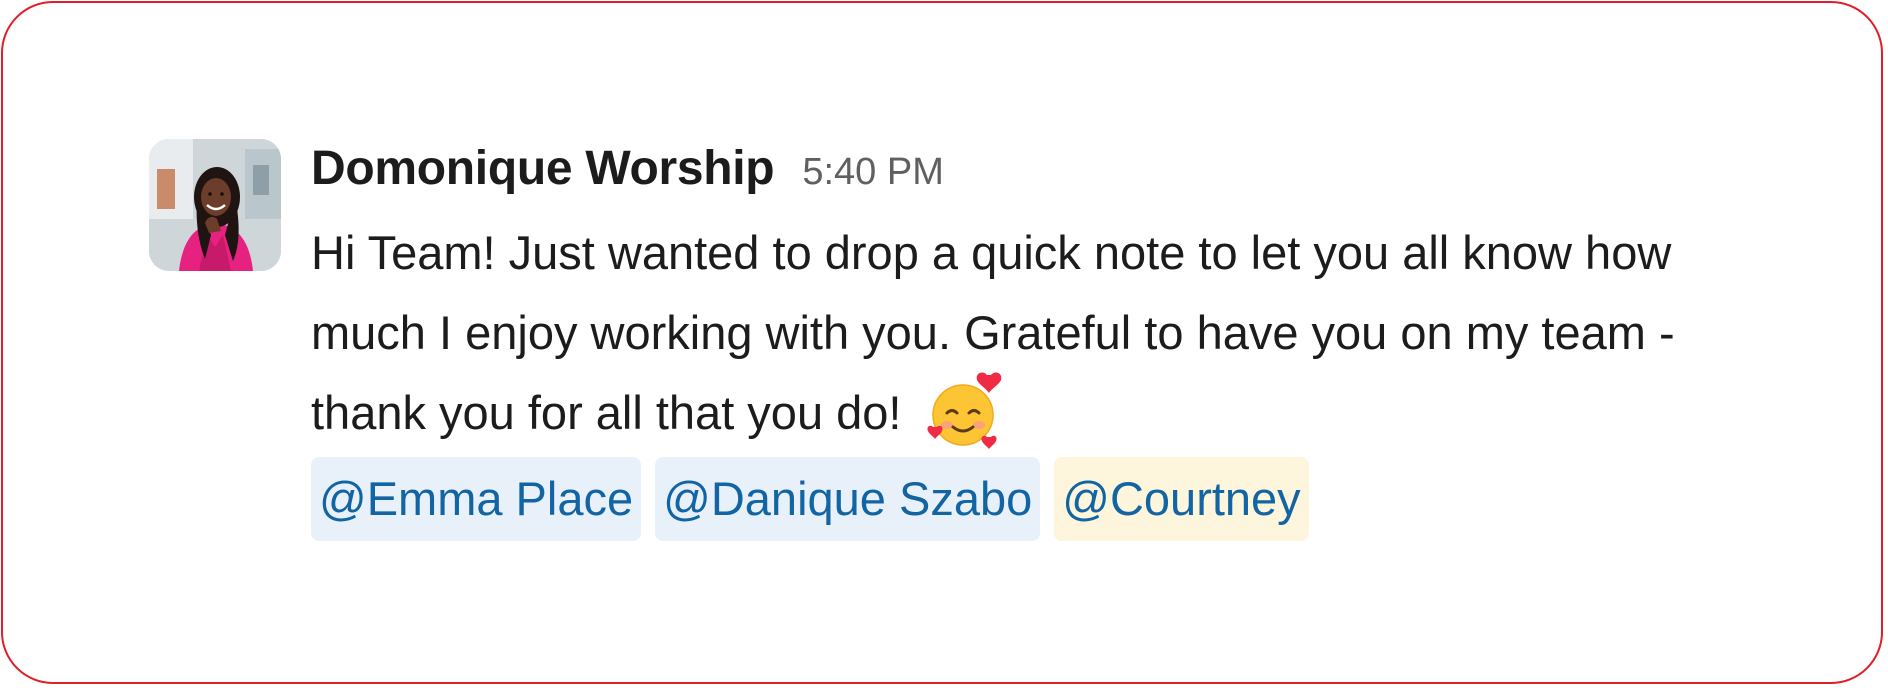 The image size is (1888, 688). I want to click on avatar-photo, so click(215, 205).